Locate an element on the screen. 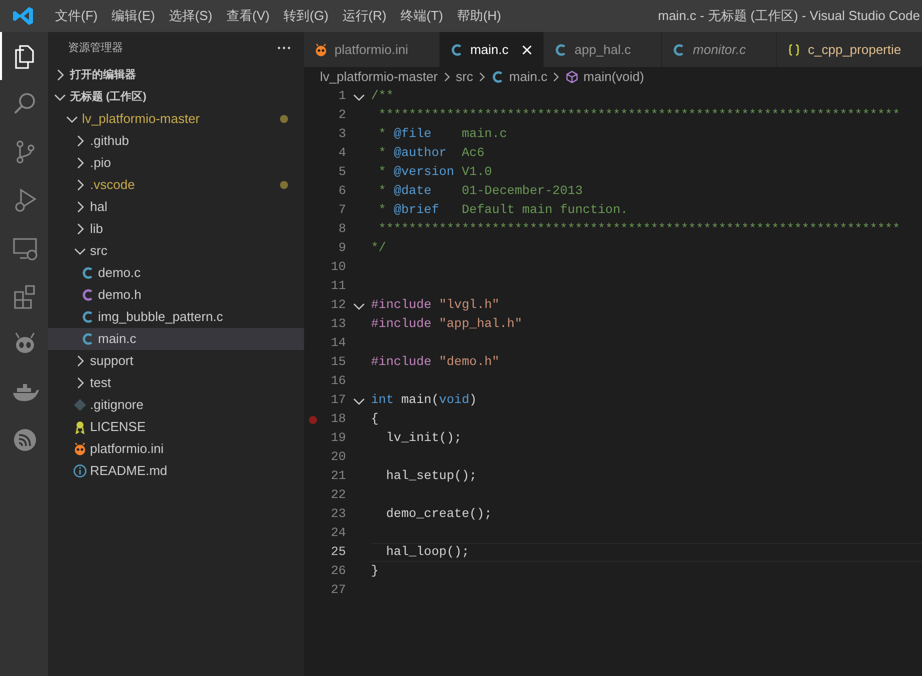  breadcrumb-item: main(void) is located at coordinates (613, 77).